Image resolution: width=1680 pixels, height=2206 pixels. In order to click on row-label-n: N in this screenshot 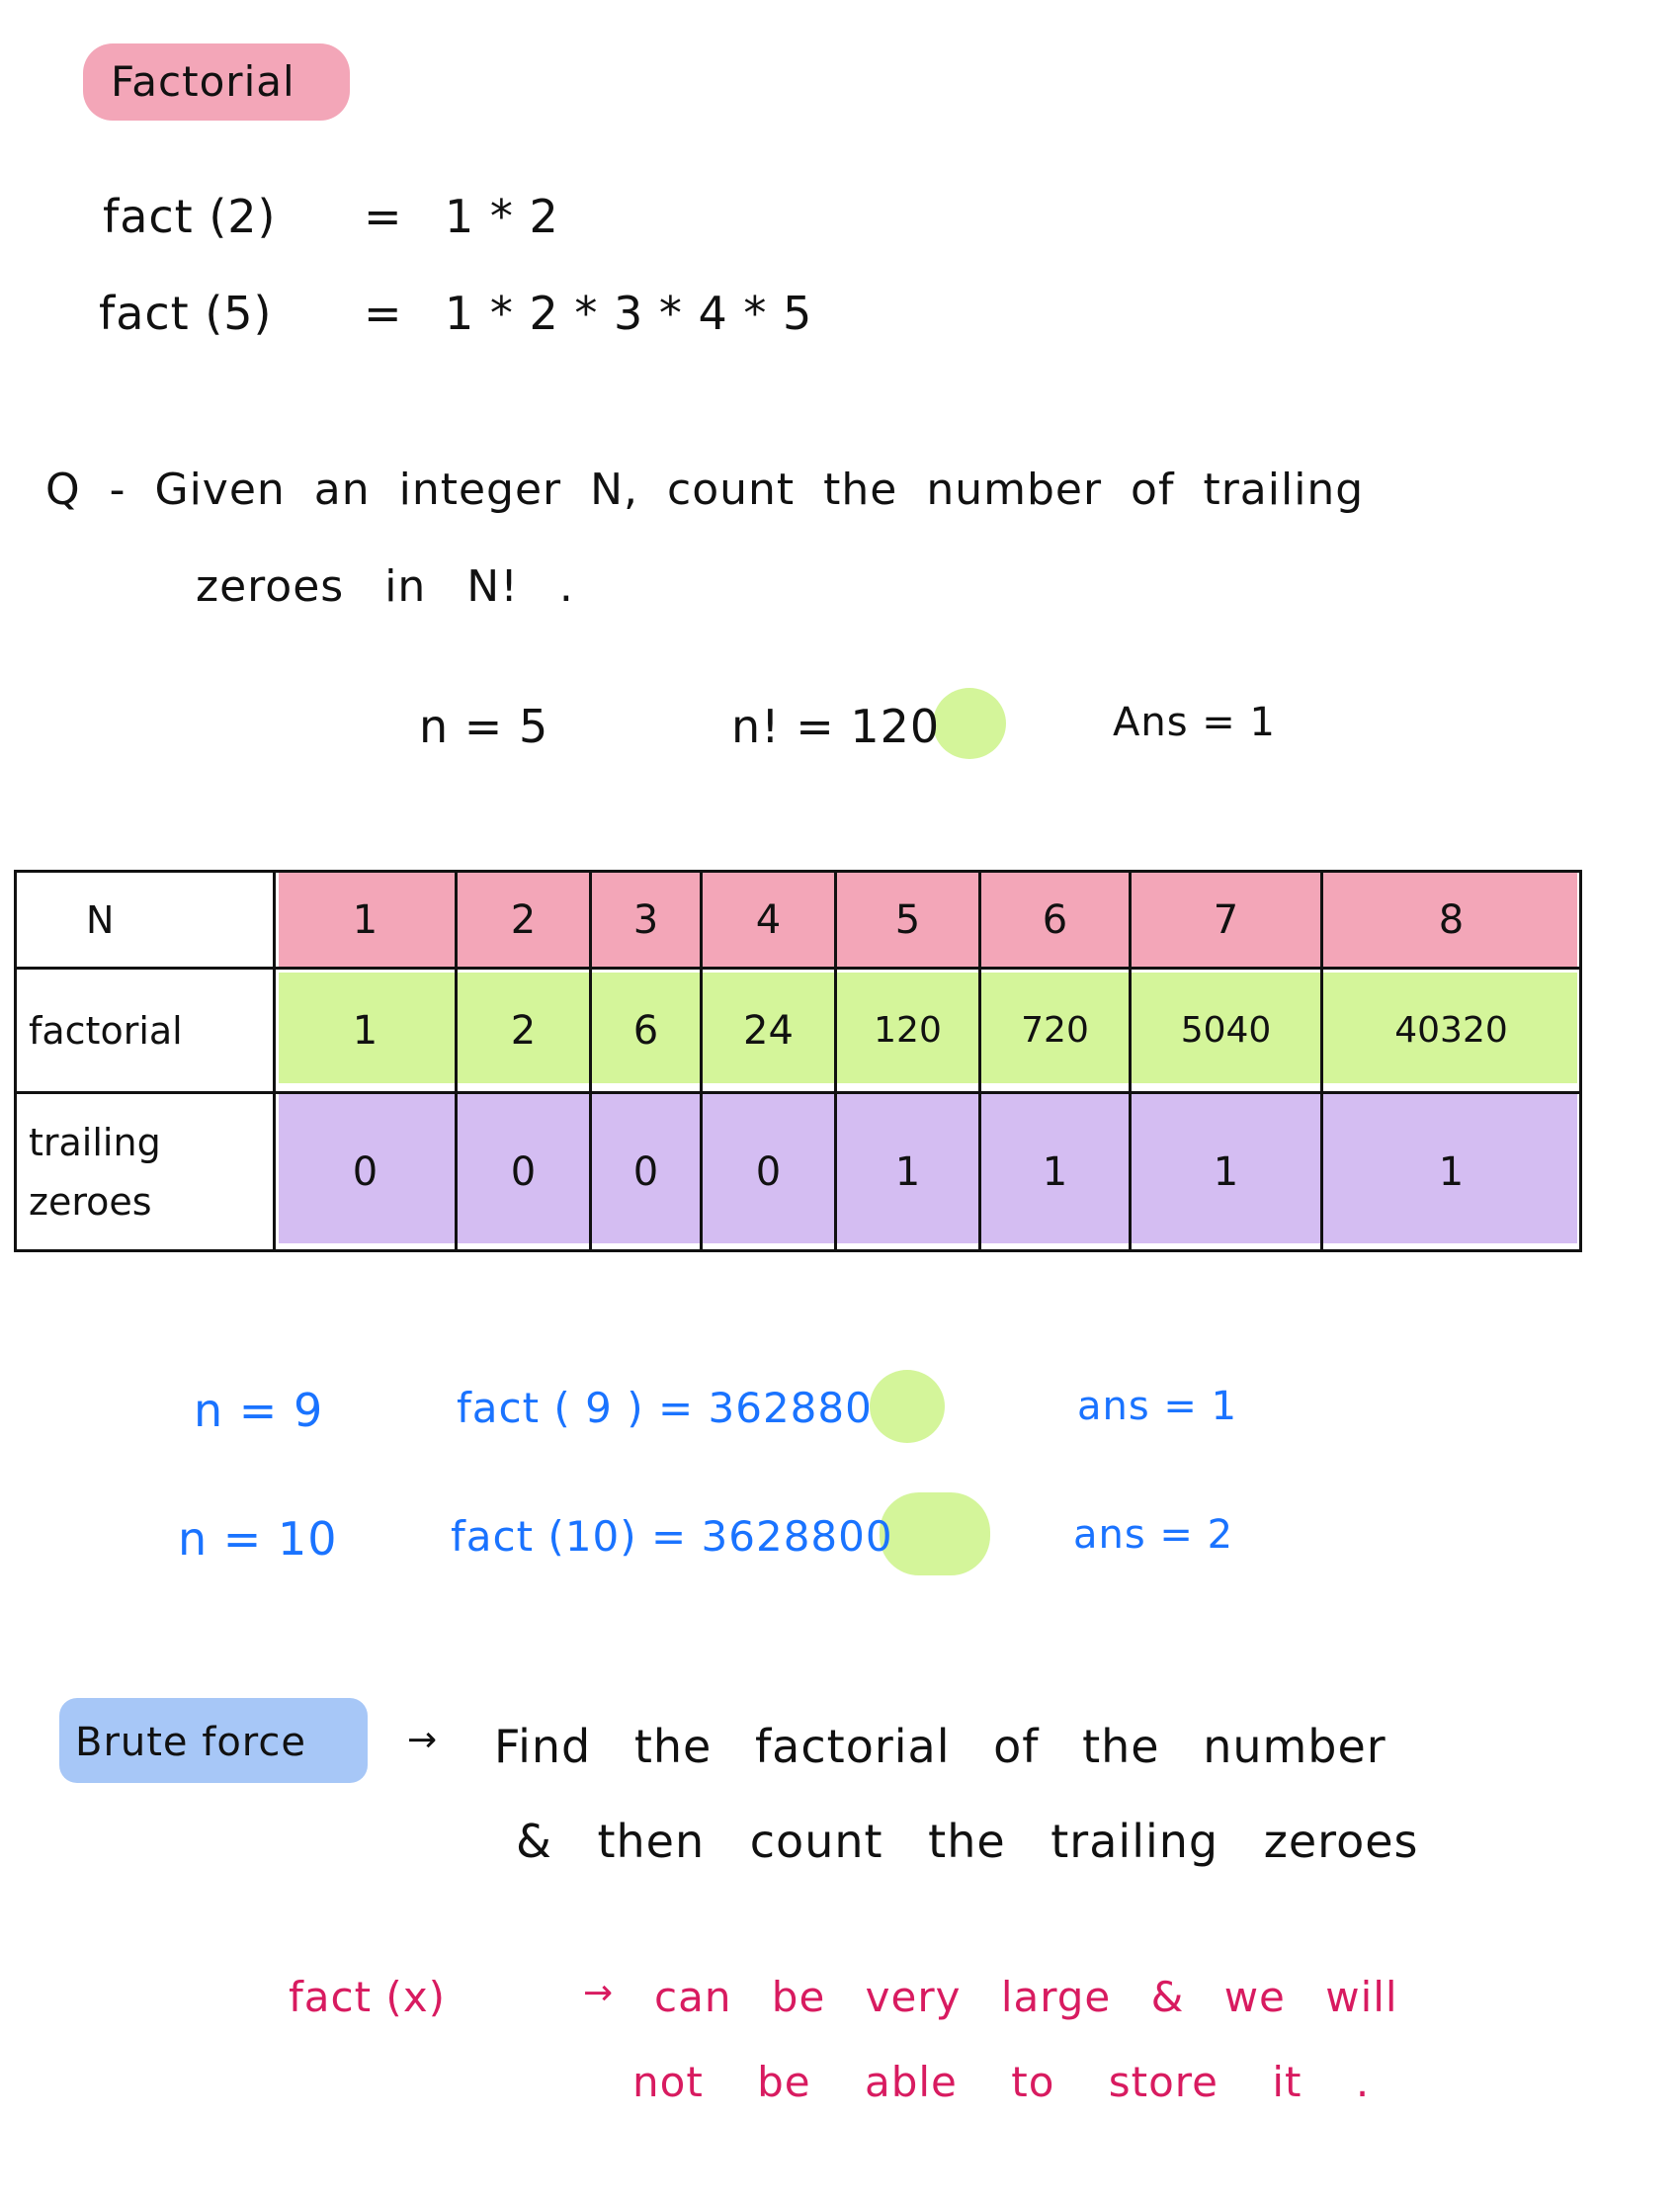, I will do `click(145, 920)`.